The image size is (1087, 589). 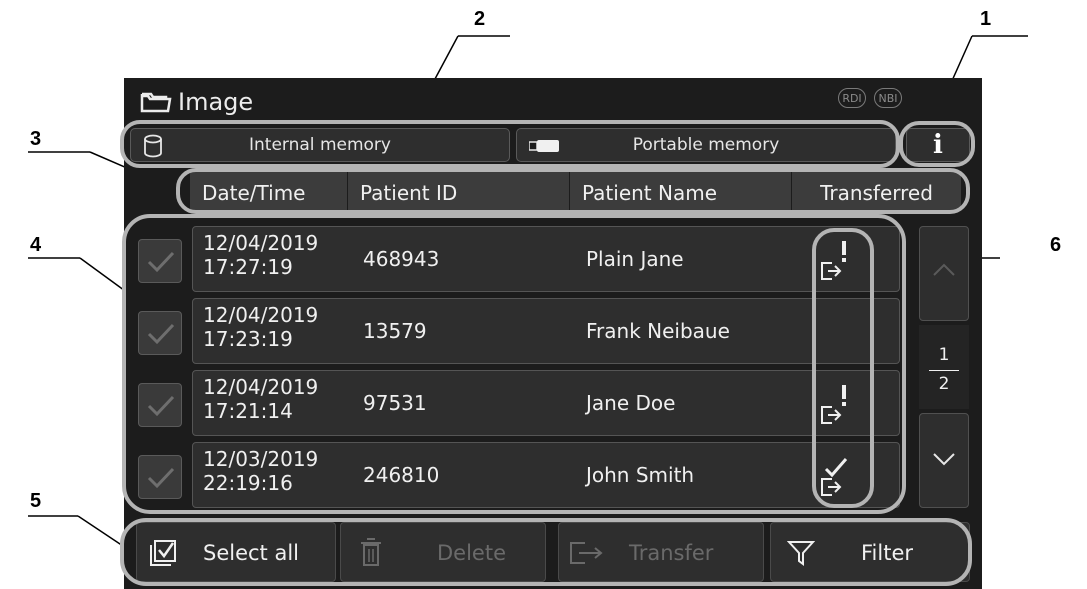 What do you see at coordinates (887, 553) in the screenshot?
I see `filter-label: Filter` at bounding box center [887, 553].